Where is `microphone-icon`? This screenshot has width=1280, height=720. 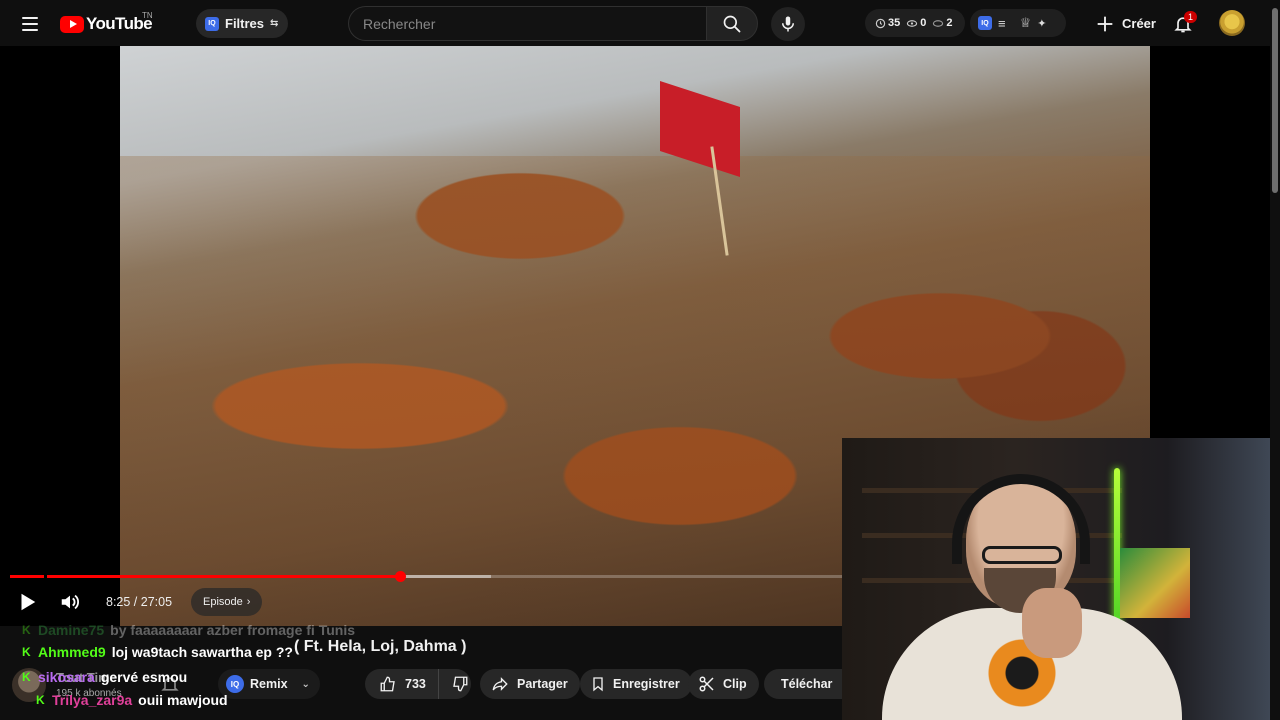
microphone-icon is located at coordinates (788, 24).